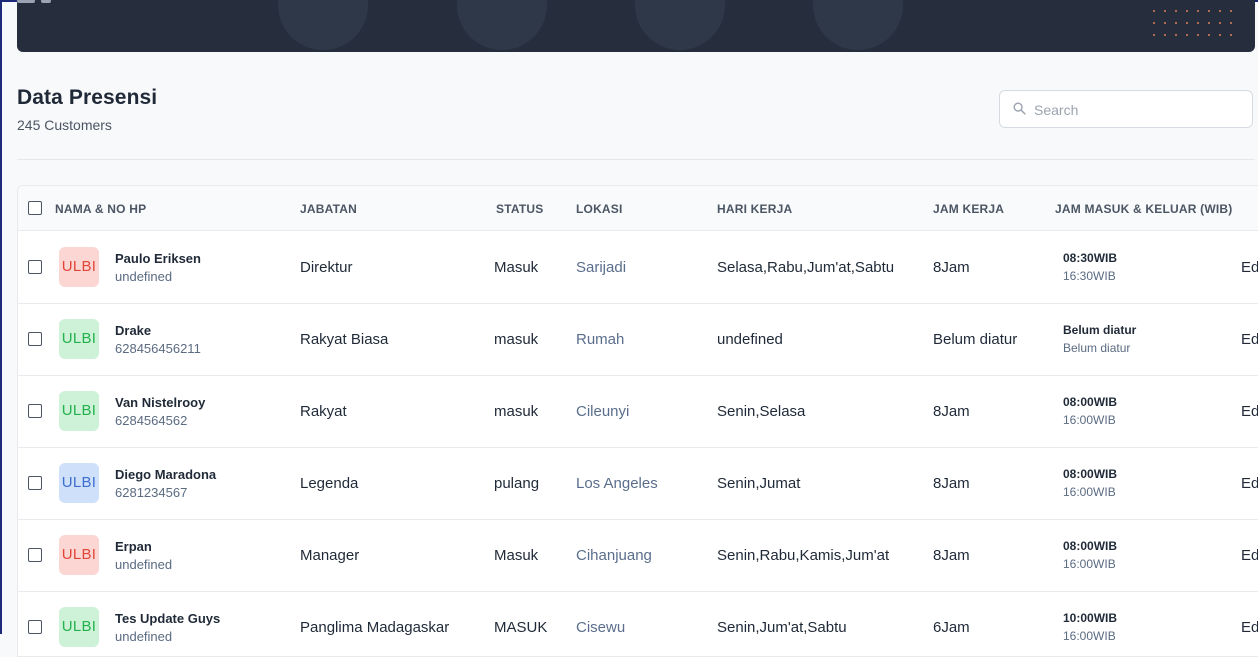 Image resolution: width=1258 pixels, height=657 pixels. Describe the element at coordinates (1143, 209) in the screenshot. I see `column-header-jam-masuk-keluar: JAM MASUK & KELUAR (WIB)` at that location.